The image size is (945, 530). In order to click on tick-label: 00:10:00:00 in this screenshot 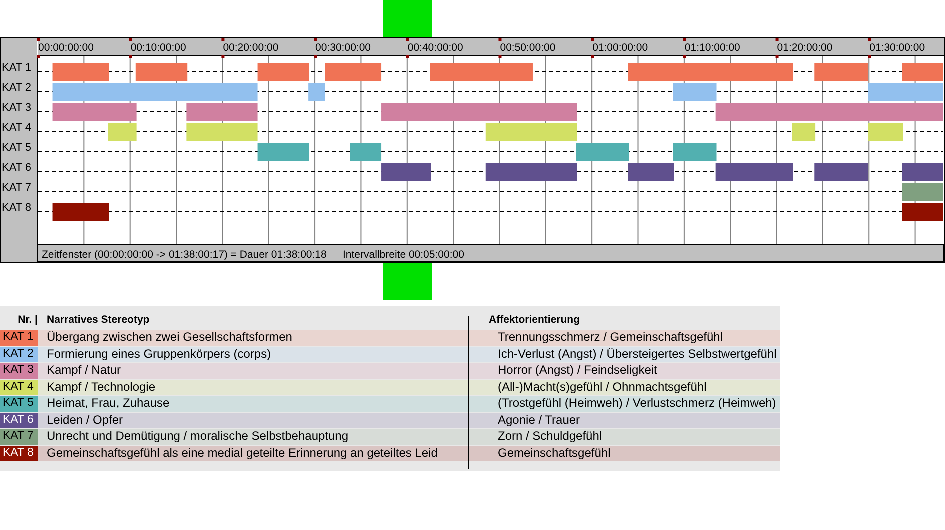, I will do `click(158, 48)`.